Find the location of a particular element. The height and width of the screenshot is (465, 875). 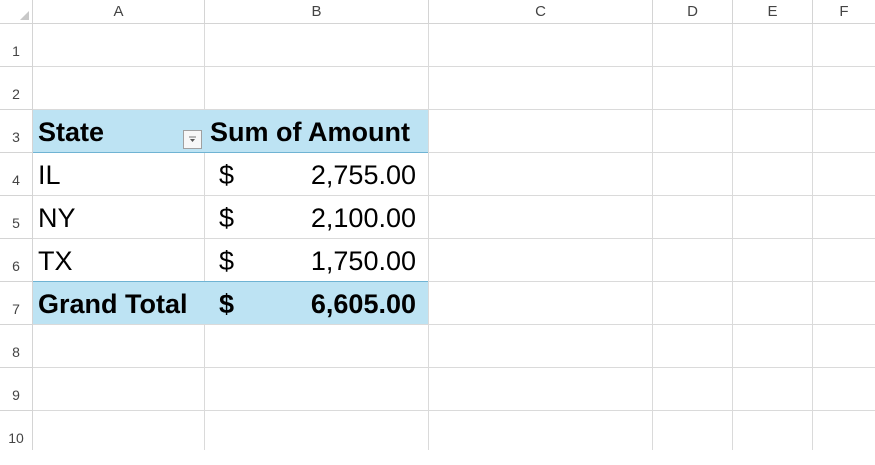

grand-total-amount: 6,605.00 is located at coordinates (363, 304).